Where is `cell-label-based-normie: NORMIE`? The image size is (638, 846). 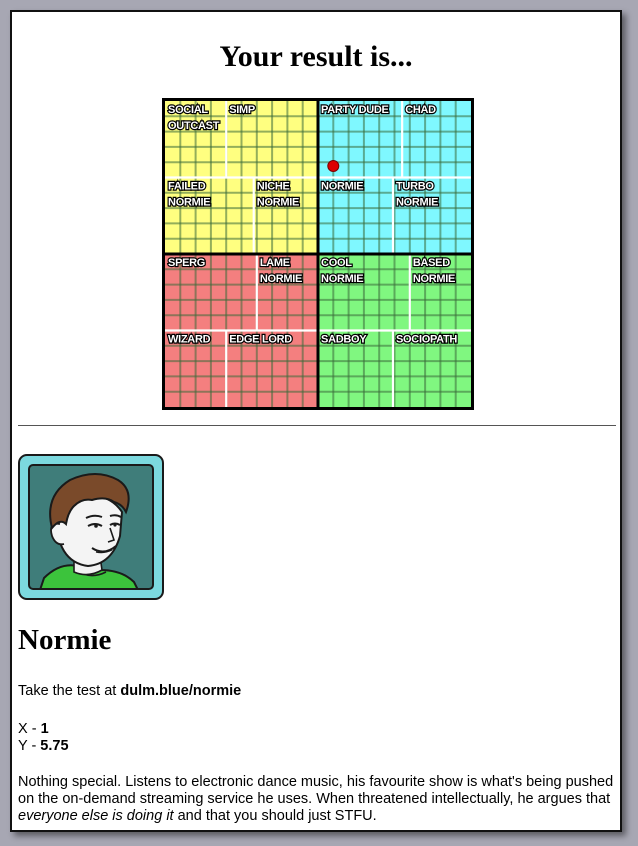
cell-label-based-normie: NORMIE is located at coordinates (434, 279).